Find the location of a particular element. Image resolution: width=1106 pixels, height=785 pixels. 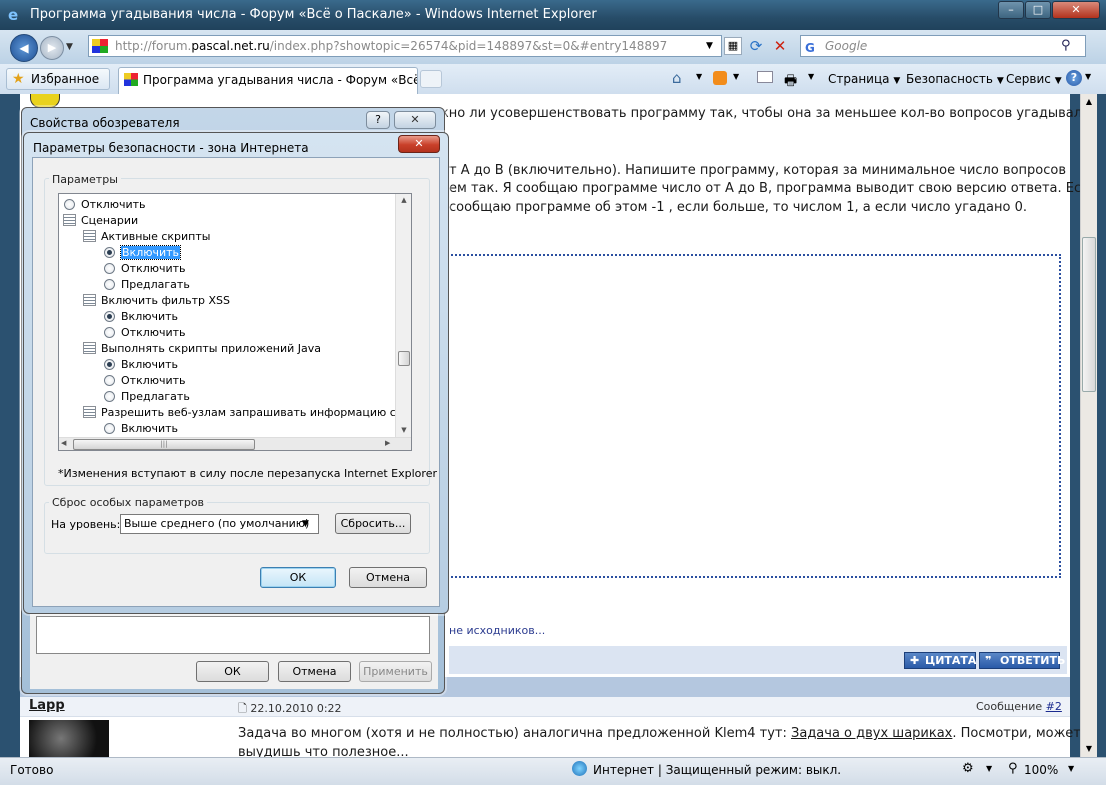

tools-menu-label: Сервис is located at coordinates (1028, 79).